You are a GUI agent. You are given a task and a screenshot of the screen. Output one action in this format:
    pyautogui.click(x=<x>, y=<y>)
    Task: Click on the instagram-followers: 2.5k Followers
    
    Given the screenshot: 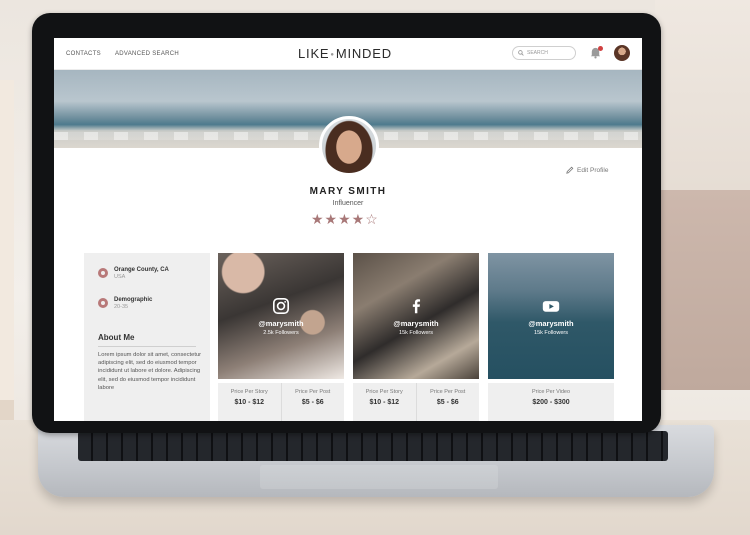 What is the action you would take?
    pyautogui.click(x=281, y=332)
    